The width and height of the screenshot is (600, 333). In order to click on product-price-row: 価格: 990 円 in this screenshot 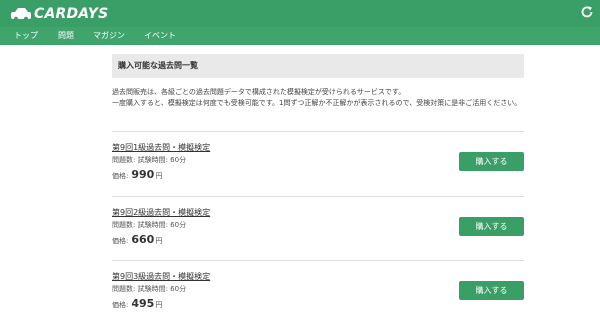, I will do `click(137, 174)`.